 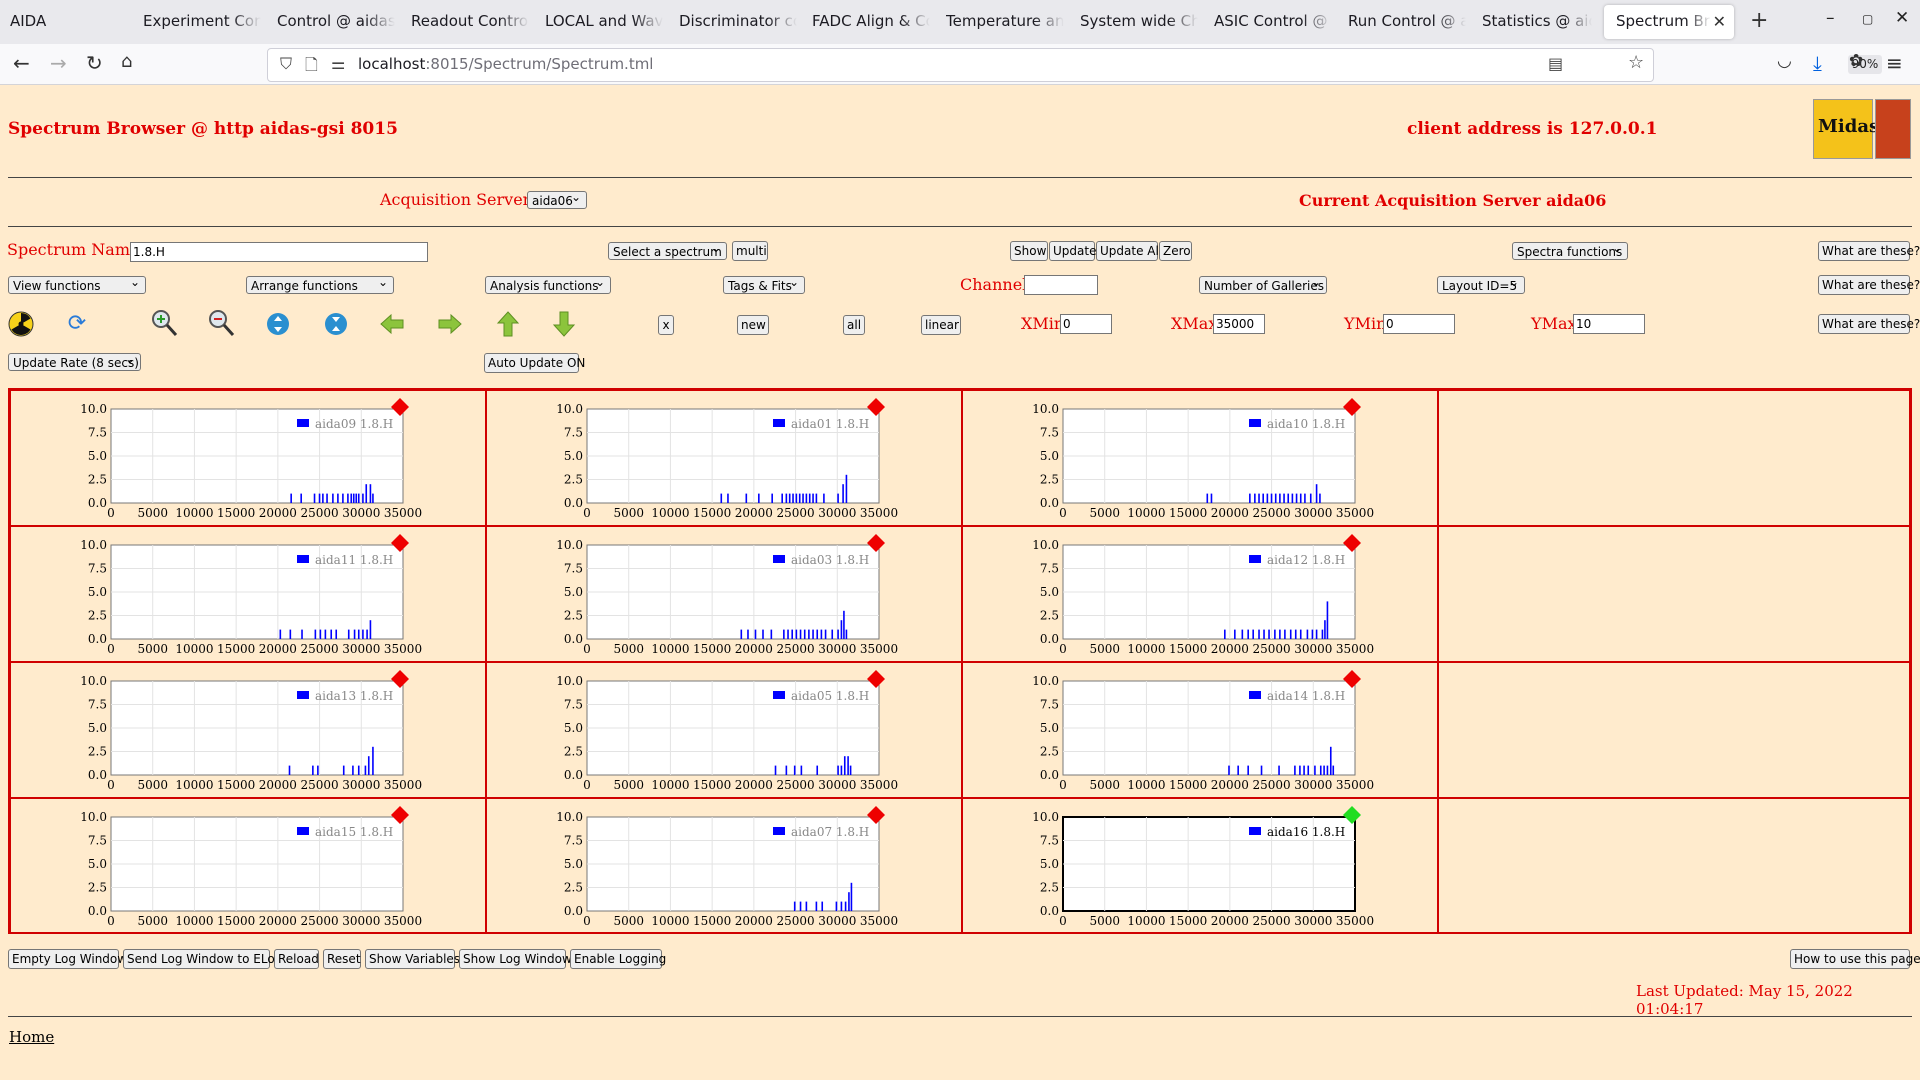 What do you see at coordinates (1273, 21) in the screenshot?
I see `tab-asic-control: ASIC Control @ a` at bounding box center [1273, 21].